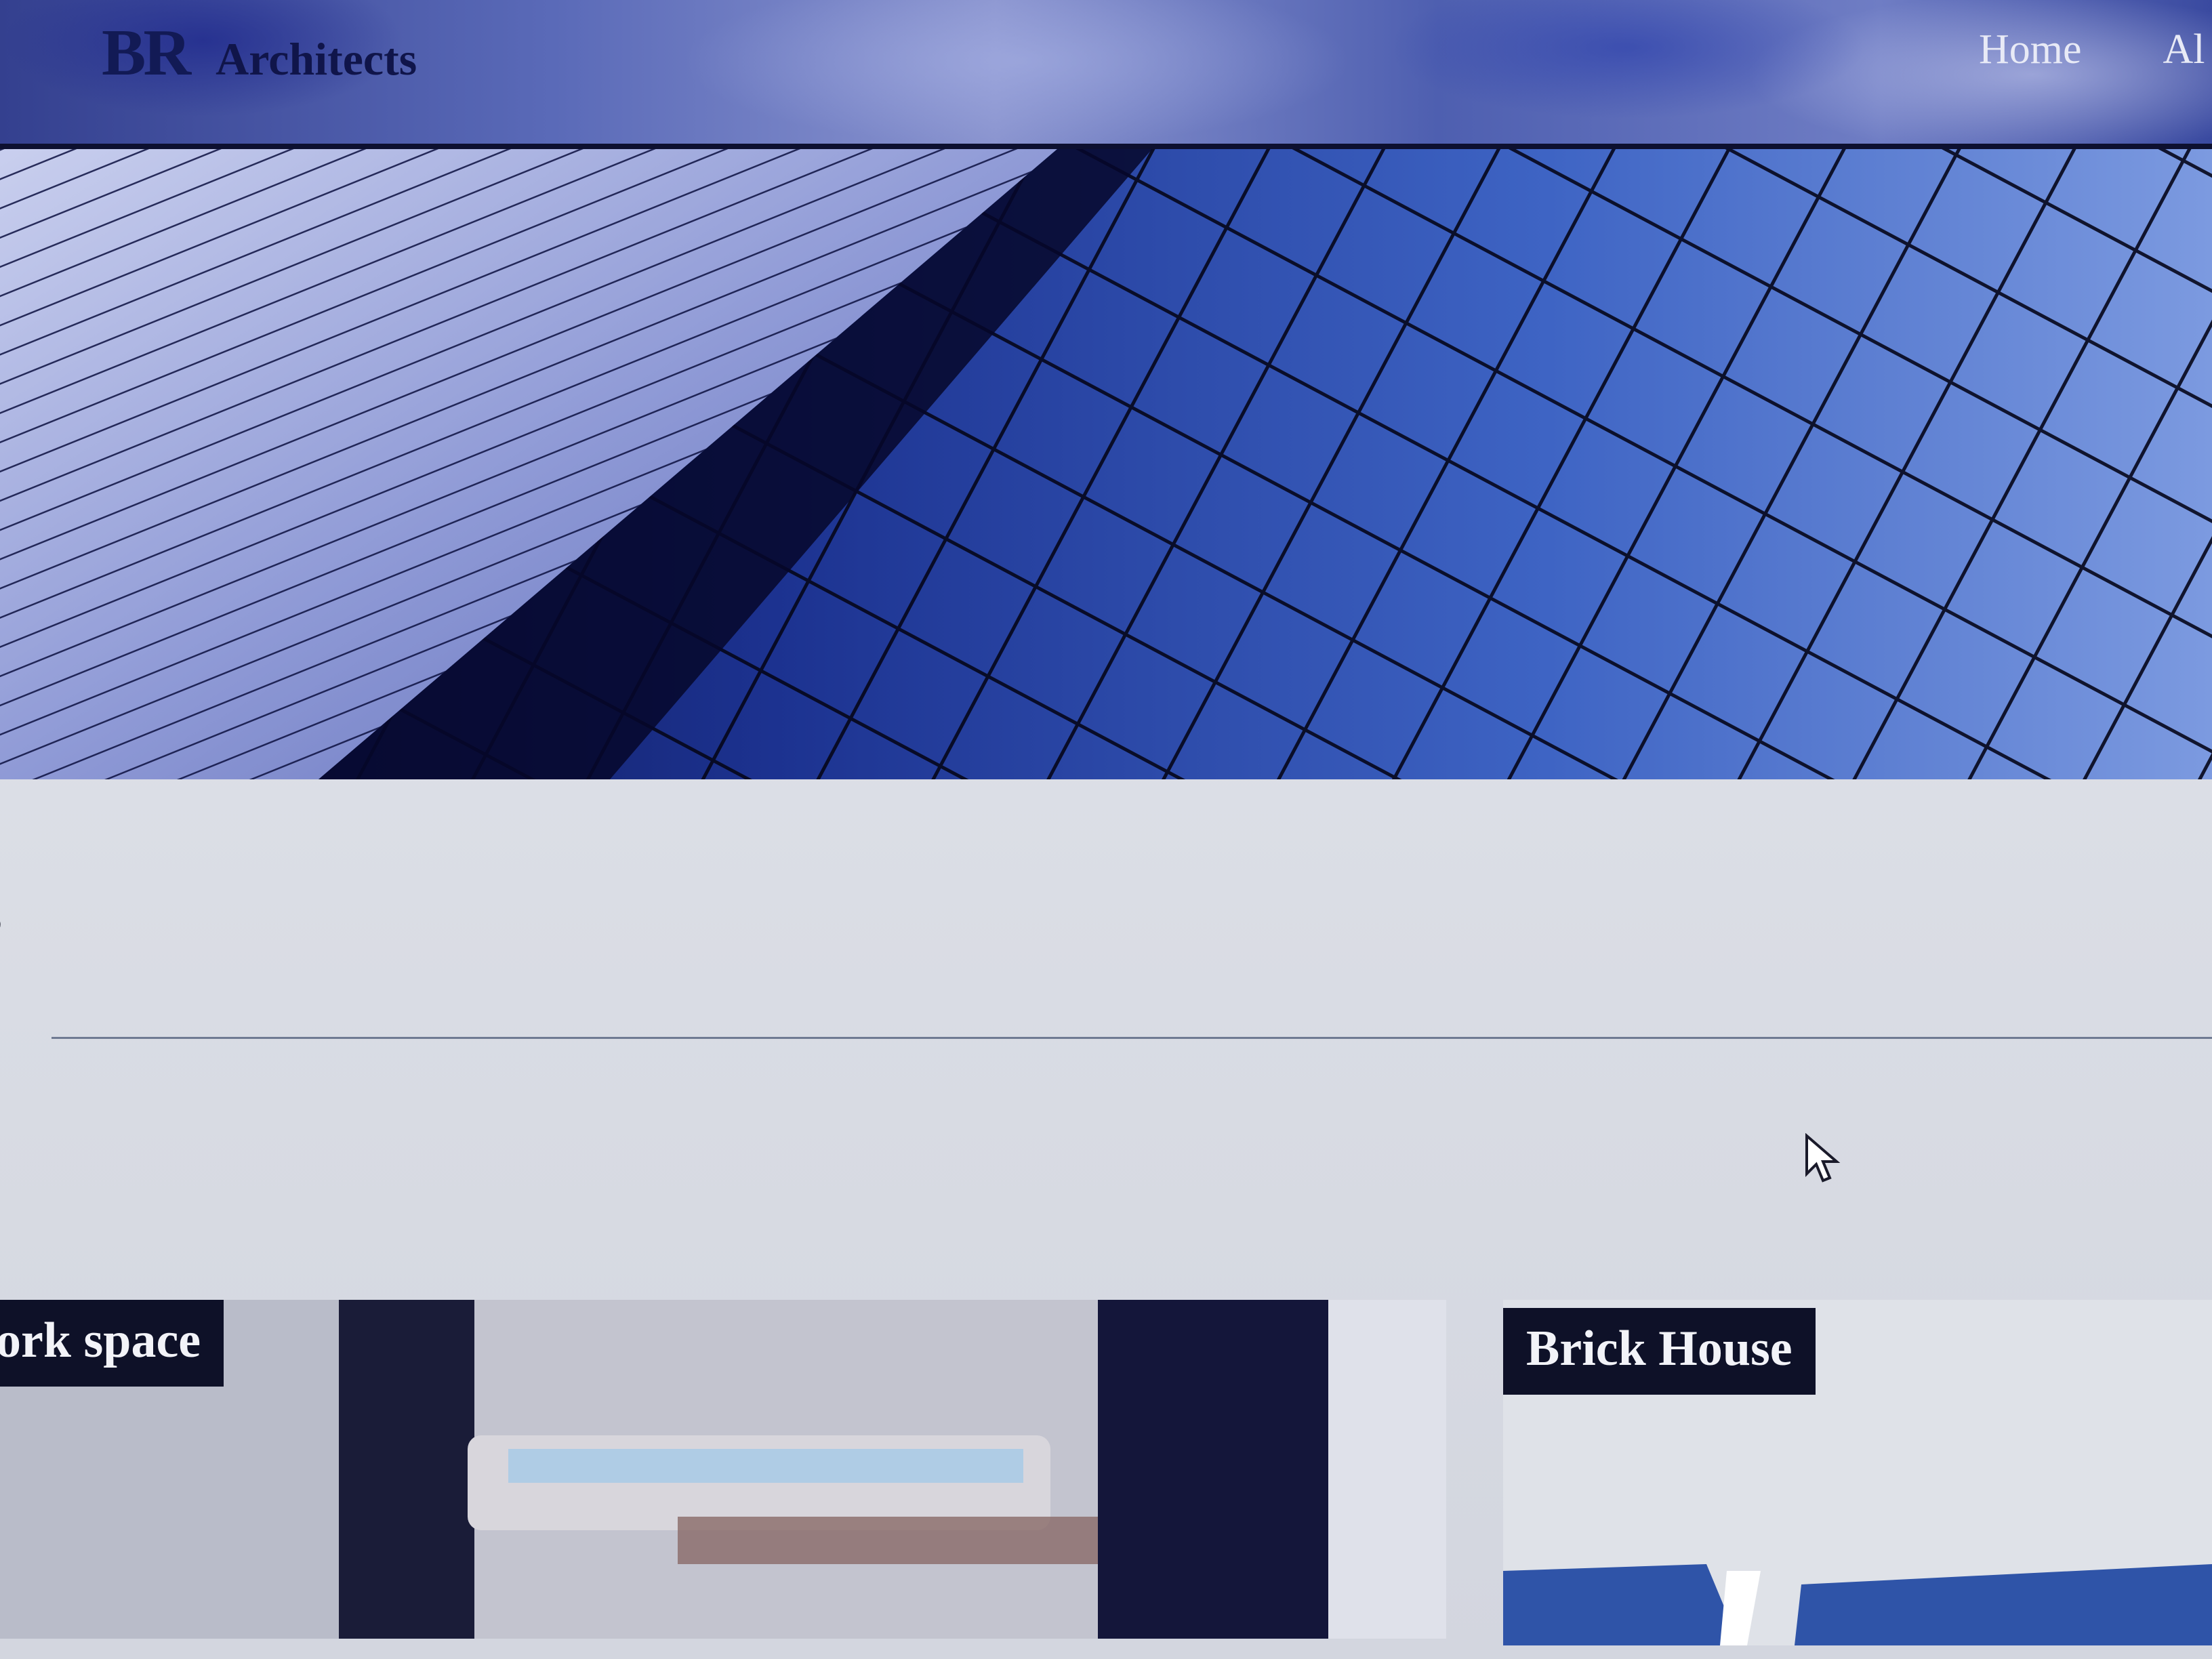 This screenshot has width=2212, height=1659. I want to click on card-title: Brick House, so click(1659, 1351).